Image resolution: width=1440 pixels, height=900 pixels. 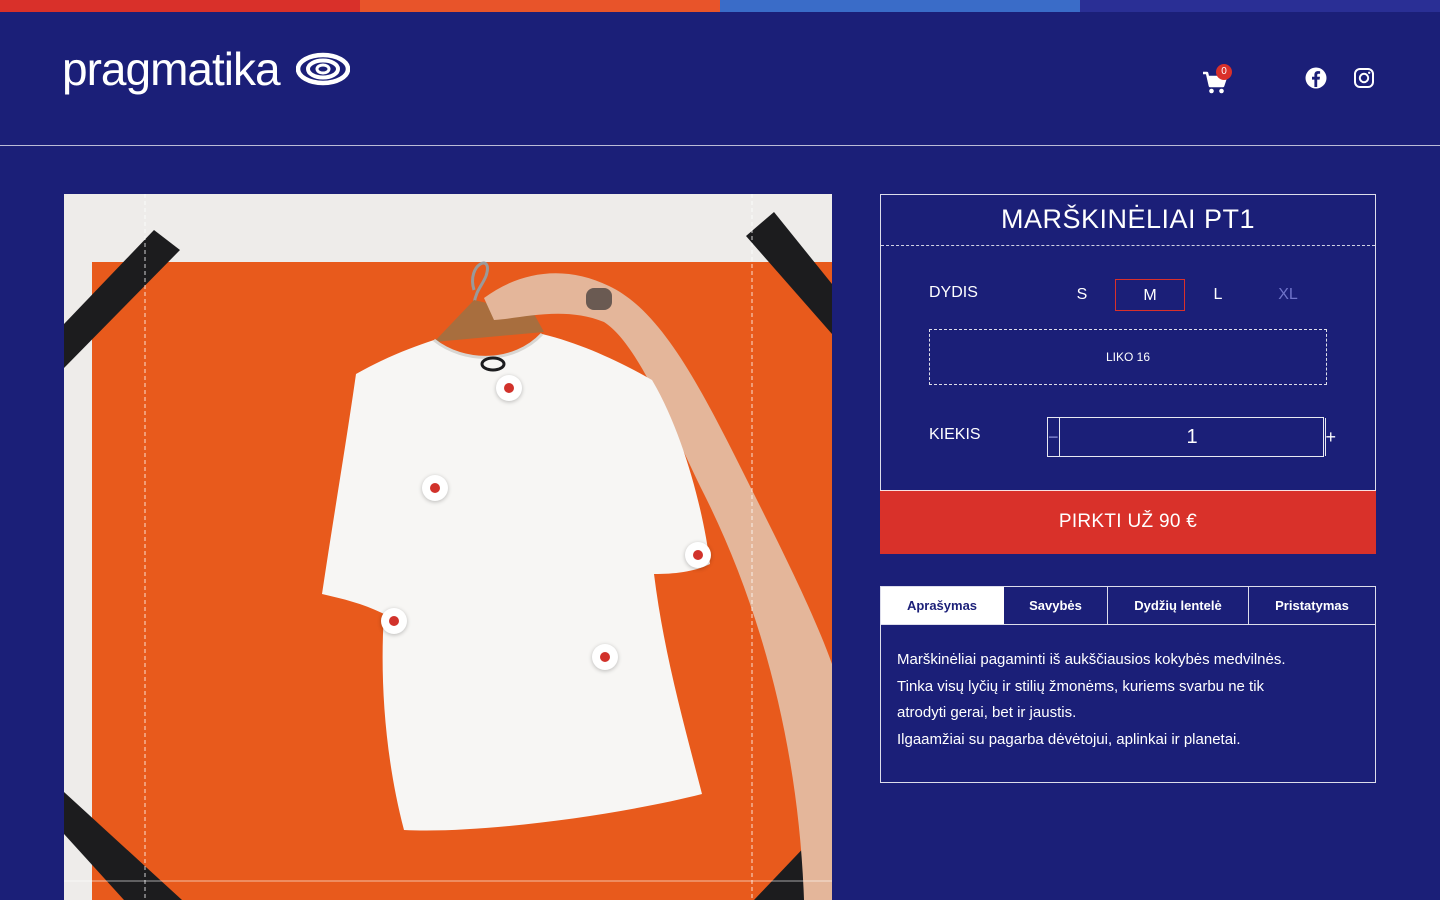 I want to click on cart-count-badge: 0, so click(x=1224, y=72).